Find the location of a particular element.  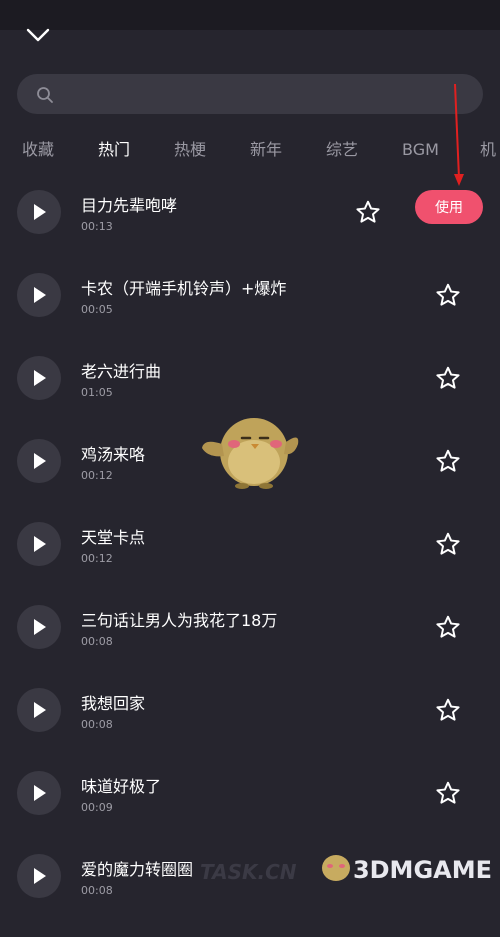

tab-more: 机 is located at coordinates (488, 150).